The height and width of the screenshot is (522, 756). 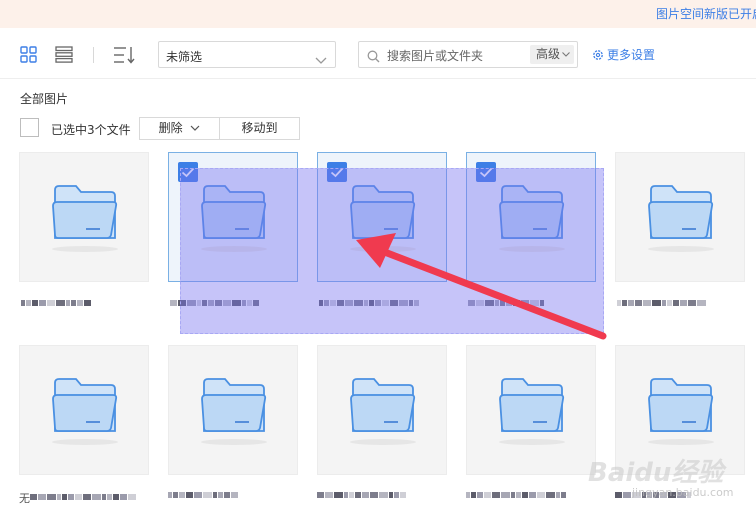 What do you see at coordinates (481, 286) in the screenshot?
I see `annotation-arrow` at bounding box center [481, 286].